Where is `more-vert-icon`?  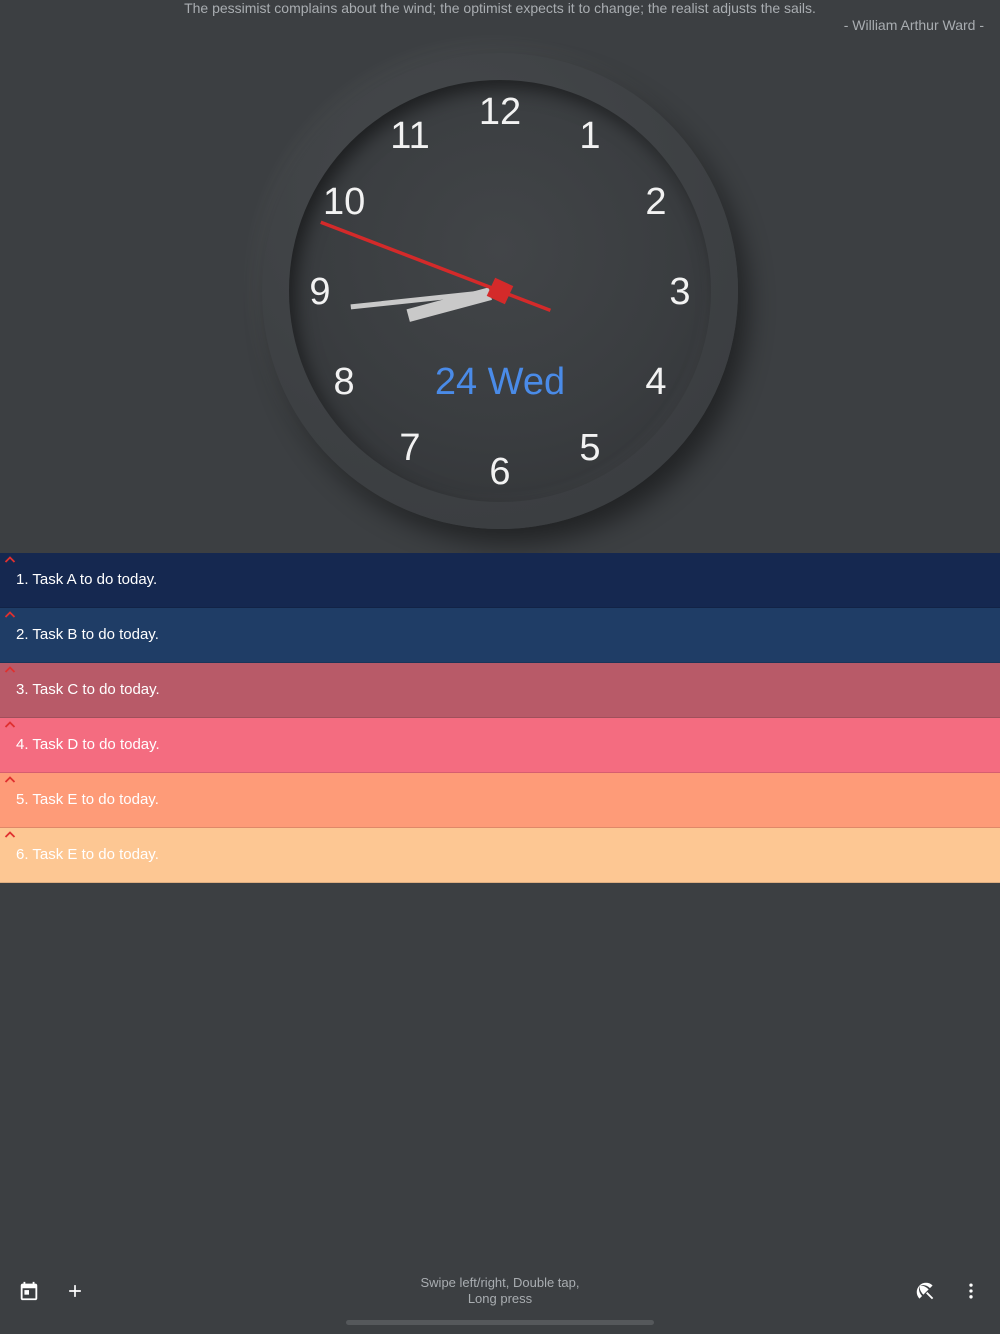
more-vert-icon is located at coordinates (971, 1291).